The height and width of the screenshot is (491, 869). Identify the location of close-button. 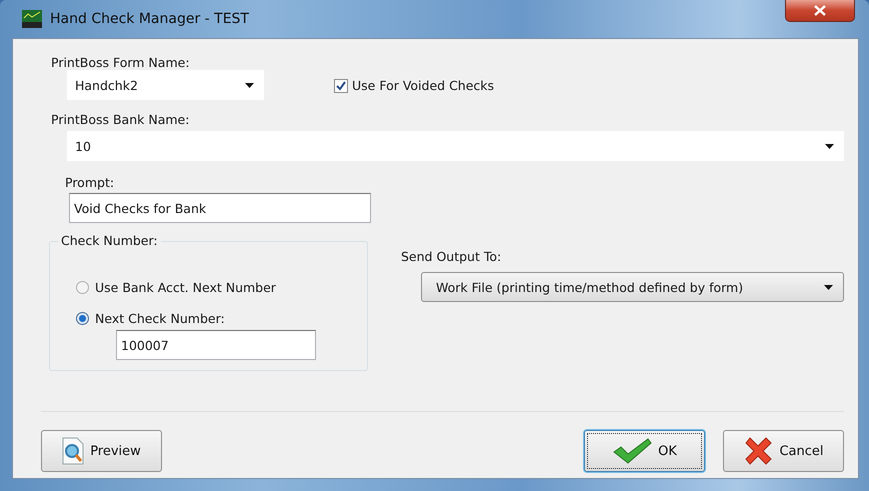
(820, 11).